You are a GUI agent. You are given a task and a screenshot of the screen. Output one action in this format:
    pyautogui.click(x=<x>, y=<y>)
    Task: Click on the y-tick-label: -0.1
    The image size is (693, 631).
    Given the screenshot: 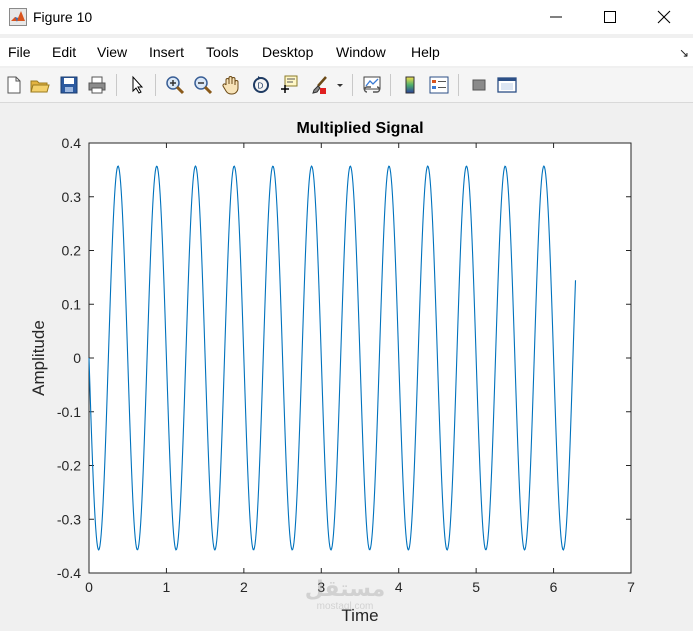 What is the action you would take?
    pyautogui.click(x=69, y=412)
    